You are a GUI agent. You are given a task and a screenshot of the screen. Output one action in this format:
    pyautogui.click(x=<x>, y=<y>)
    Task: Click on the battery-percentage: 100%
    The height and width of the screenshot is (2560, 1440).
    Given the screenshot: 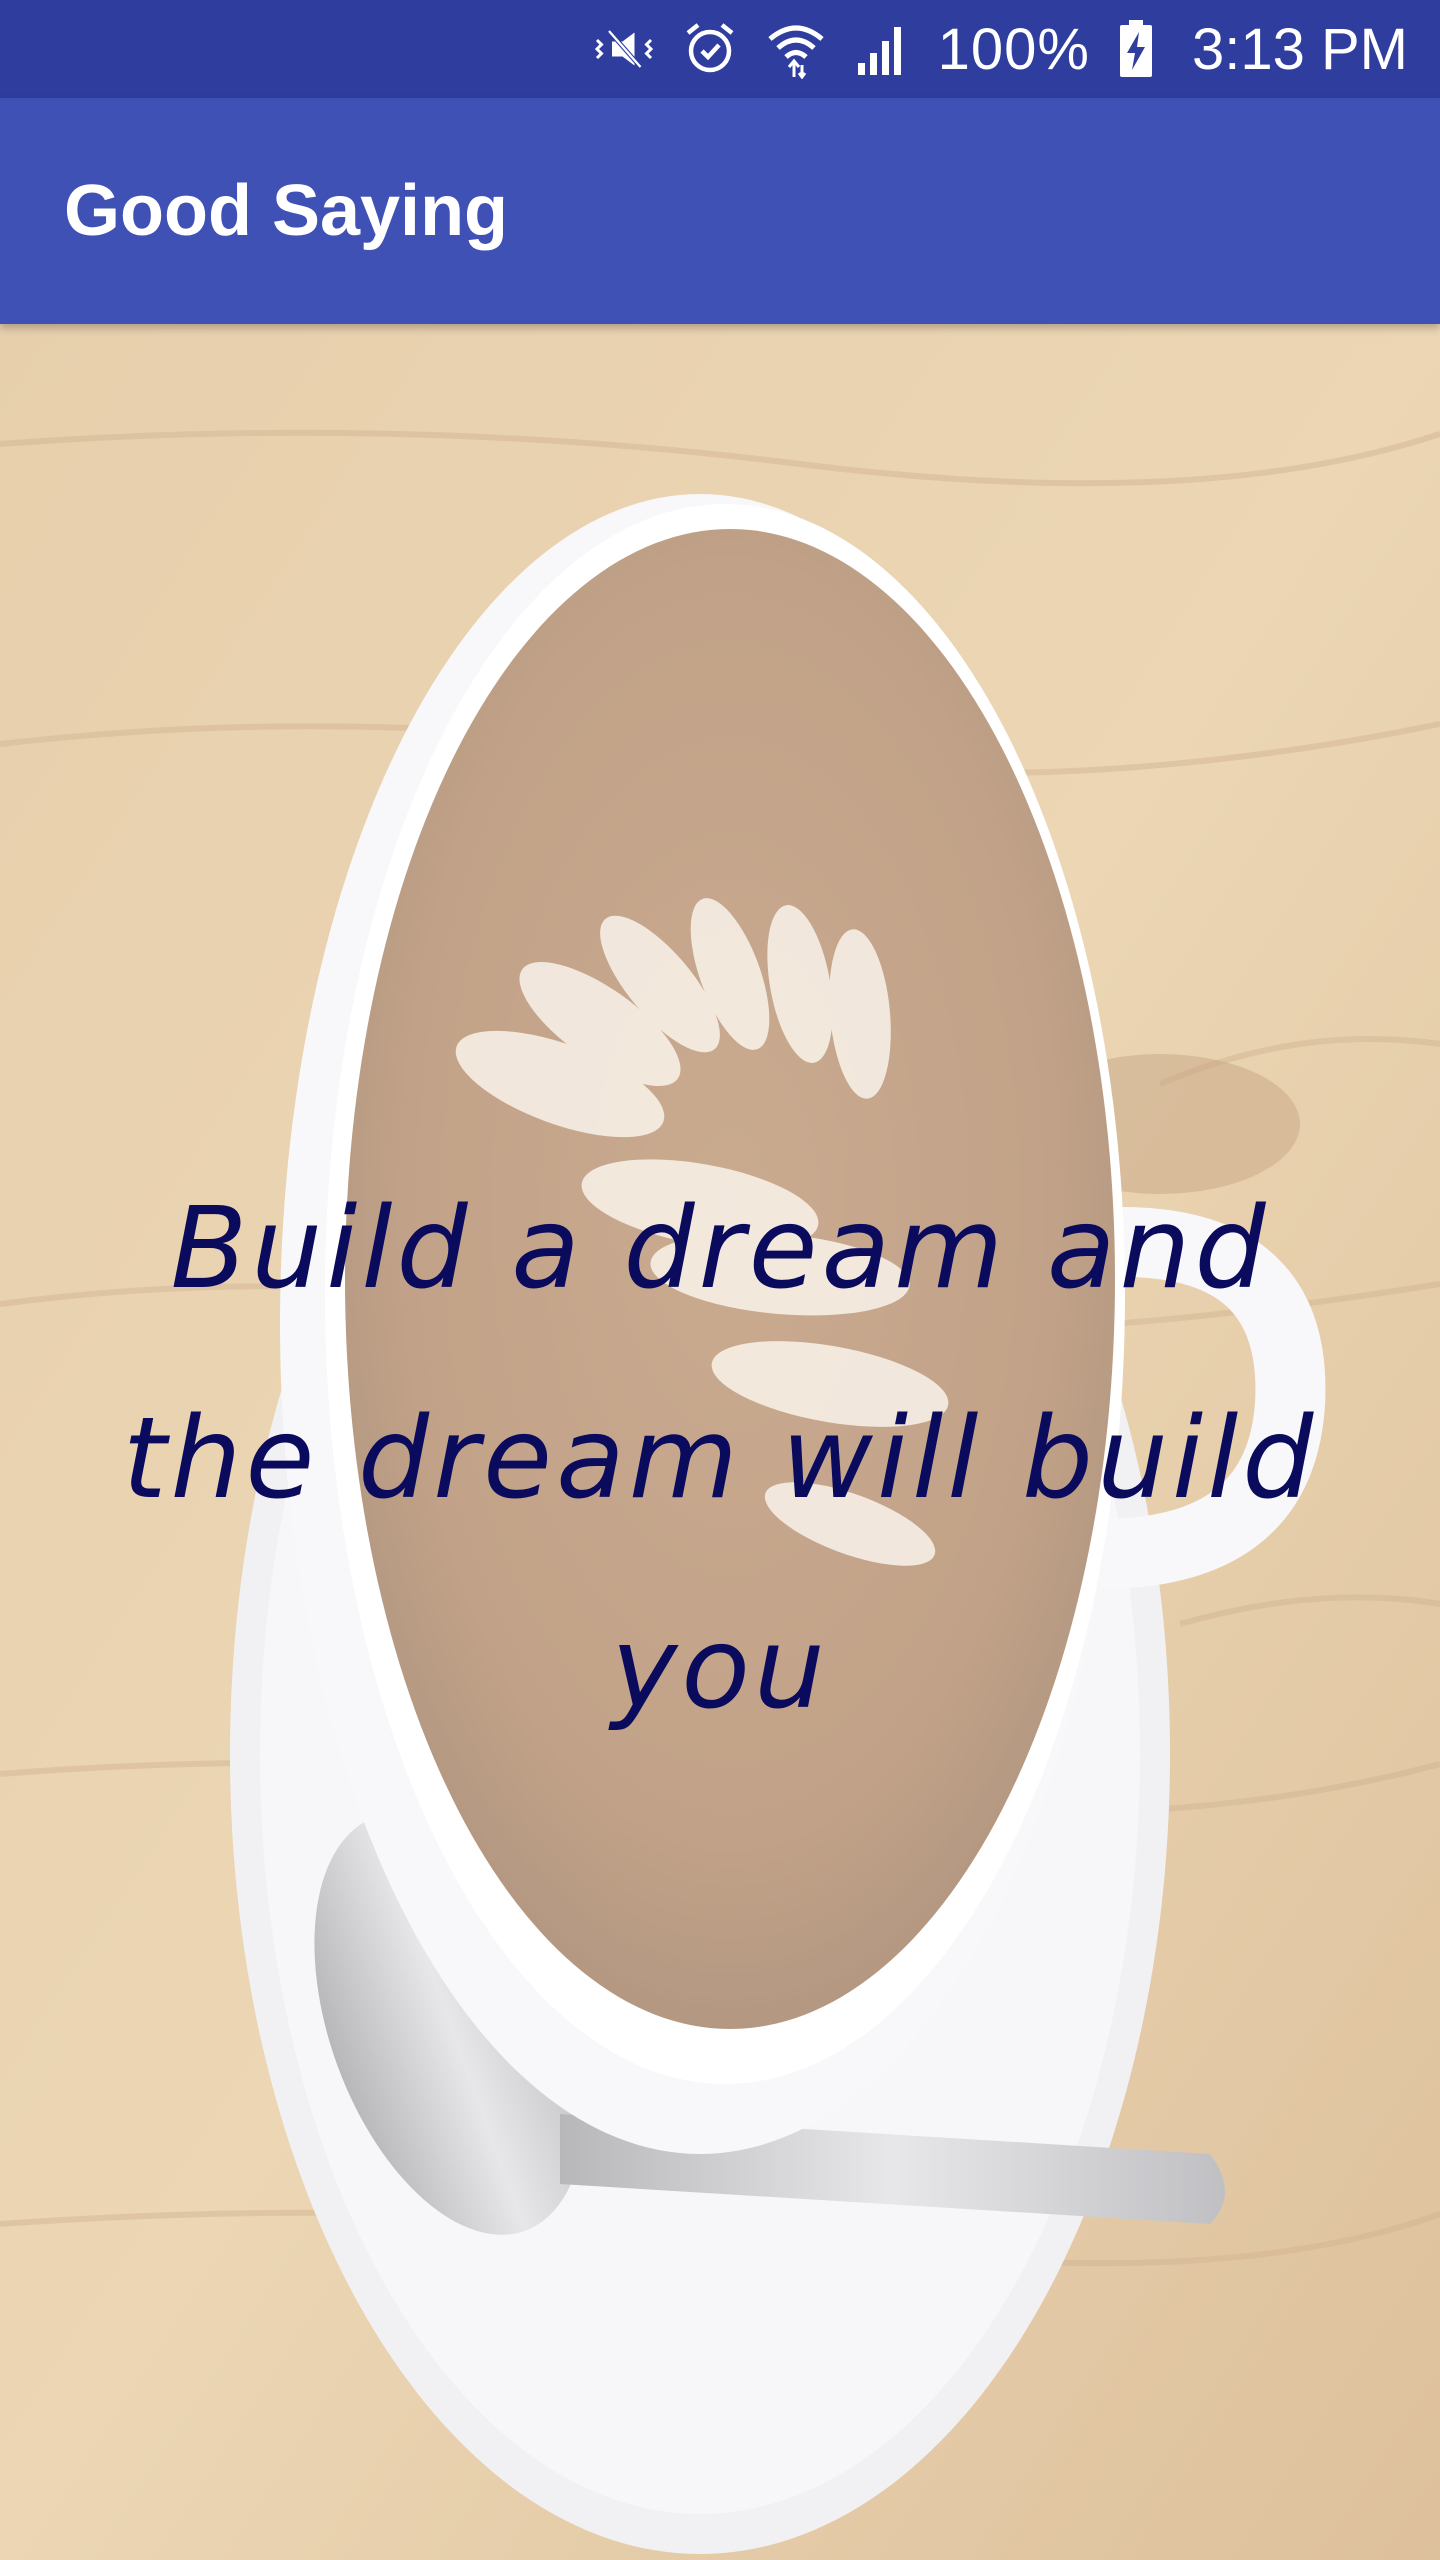 What is the action you would take?
    pyautogui.click(x=1013, y=49)
    